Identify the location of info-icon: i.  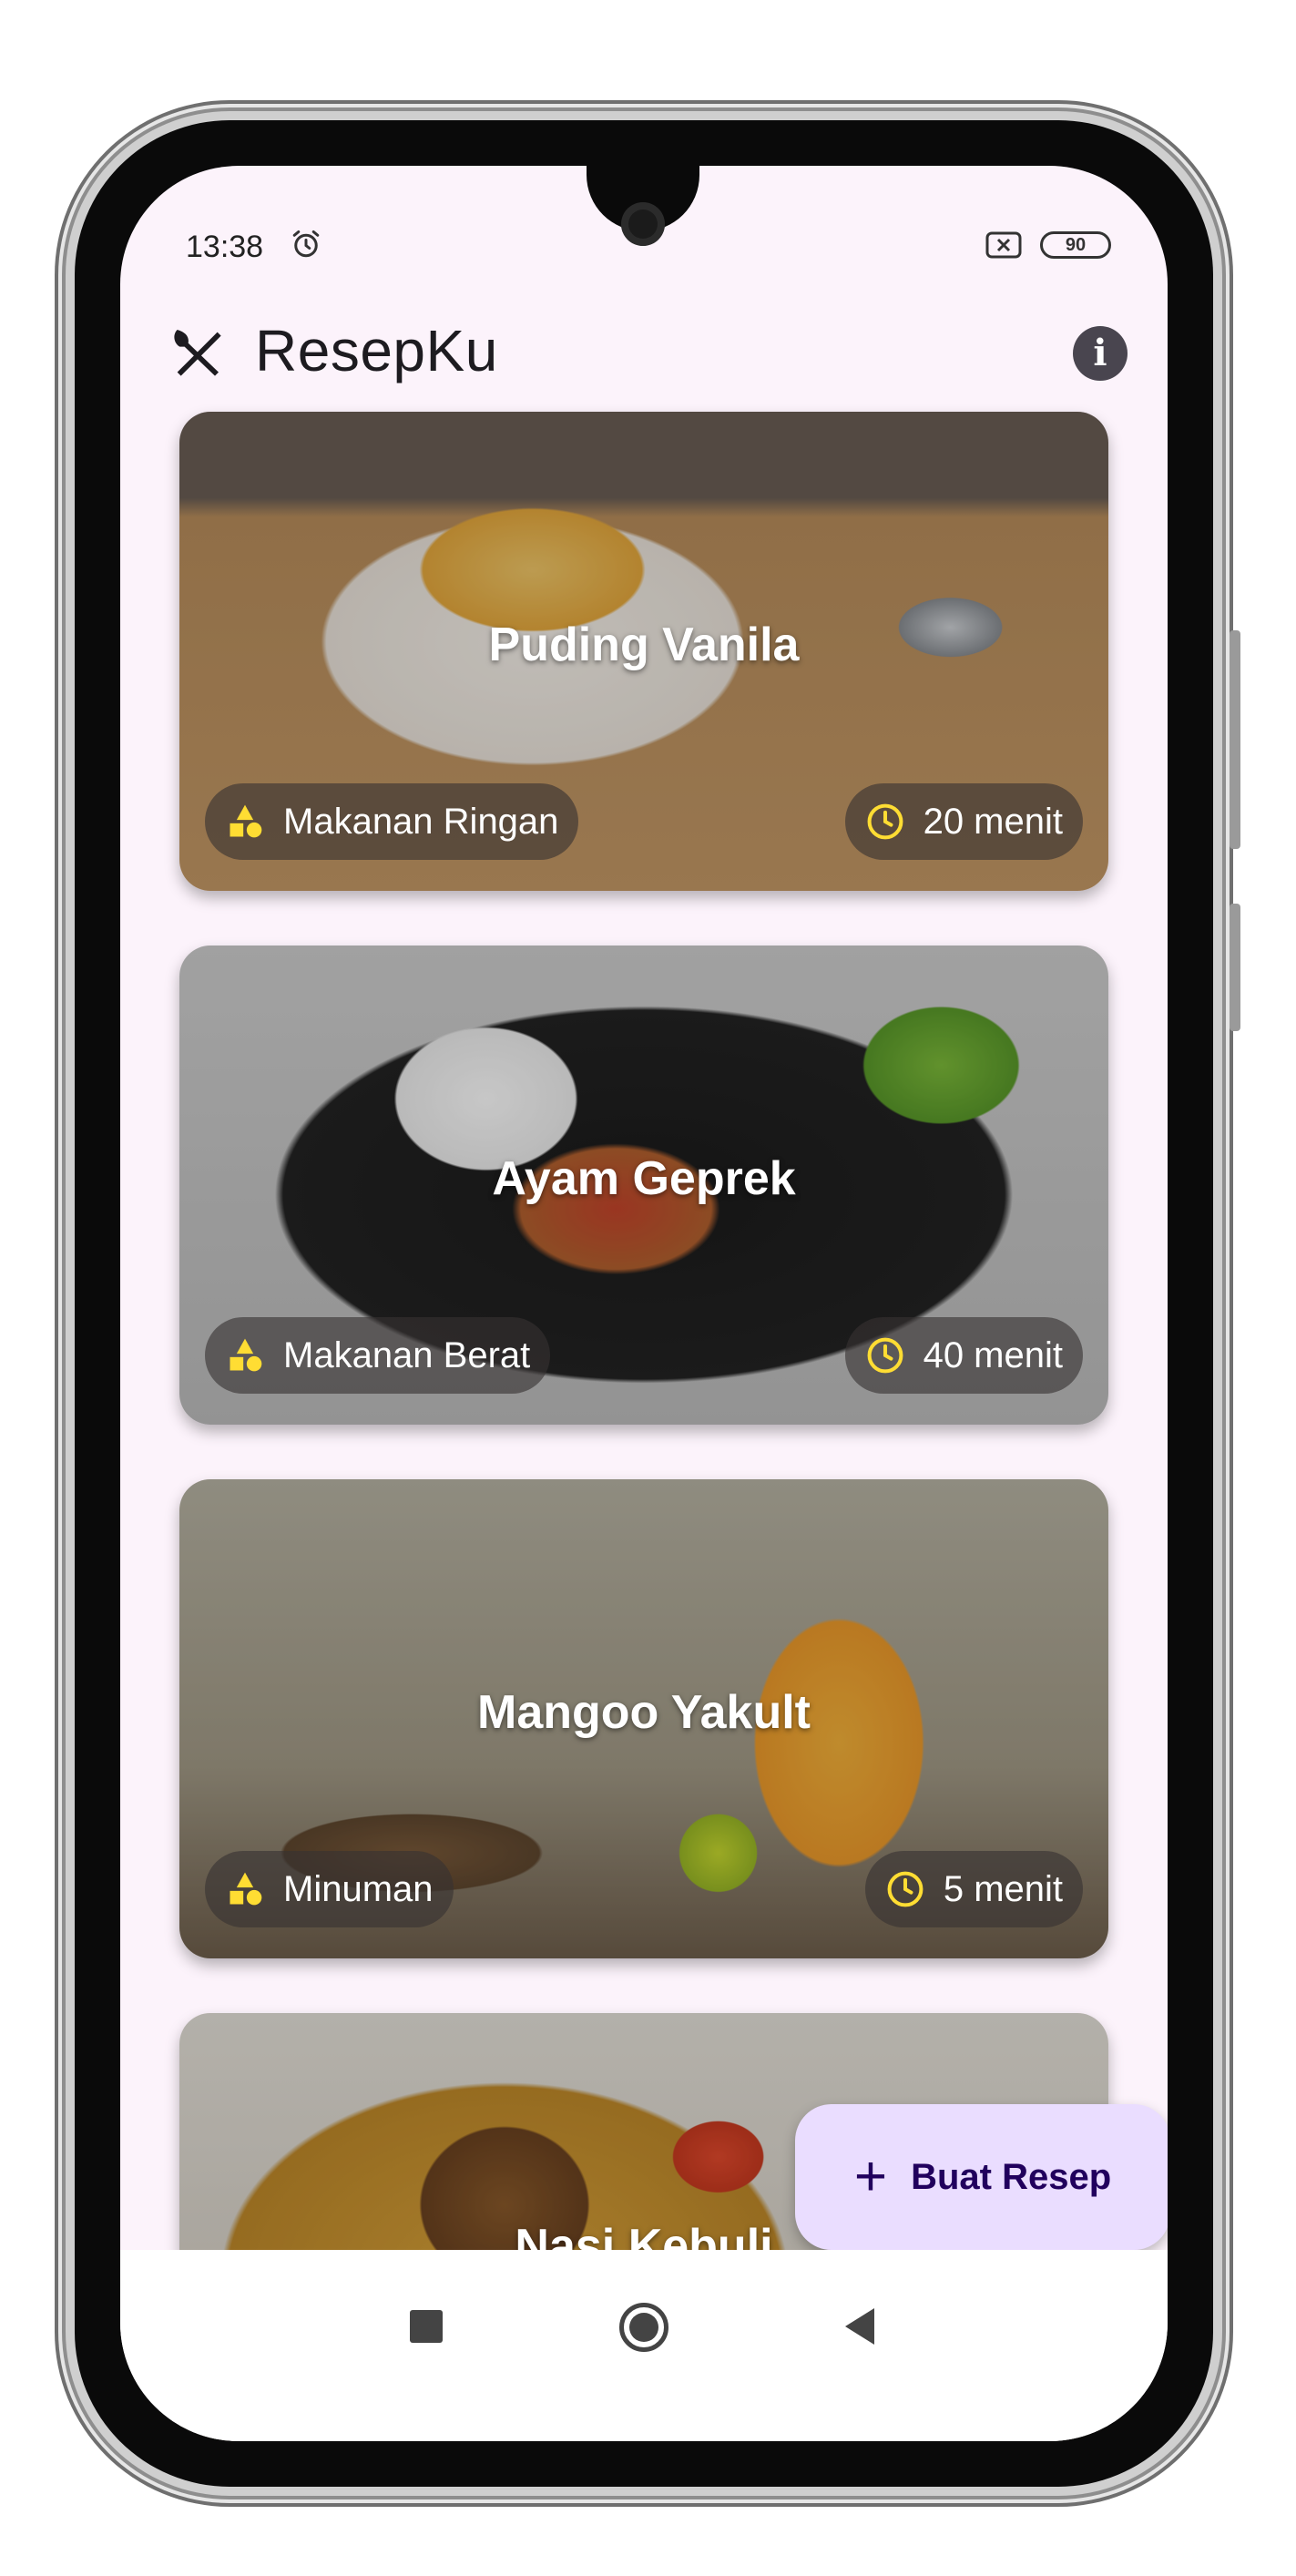
(1100, 353).